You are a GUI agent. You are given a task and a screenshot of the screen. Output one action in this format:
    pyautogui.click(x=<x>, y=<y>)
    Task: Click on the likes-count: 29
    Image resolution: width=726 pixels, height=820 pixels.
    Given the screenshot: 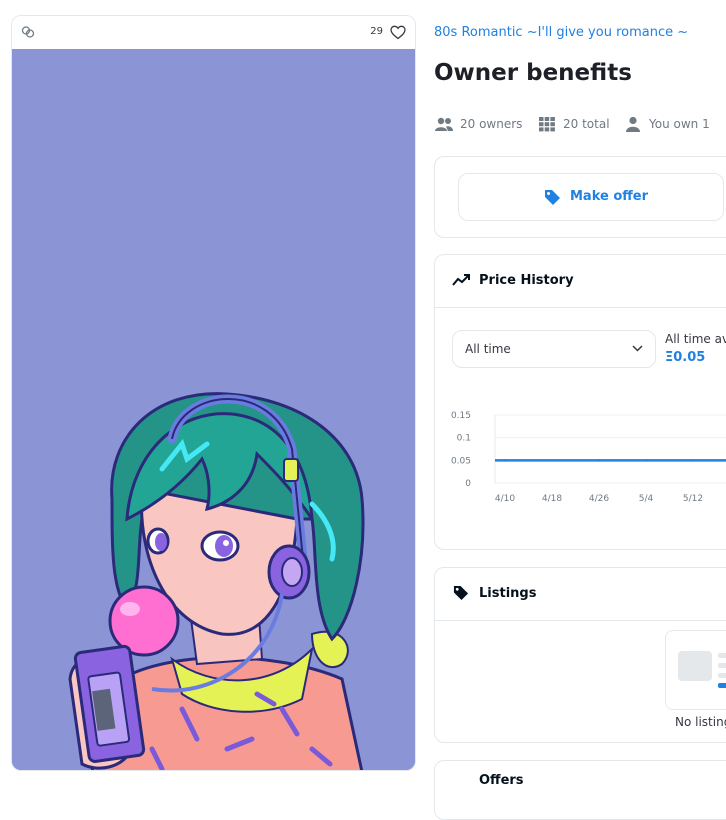 What is the action you would take?
    pyautogui.click(x=376, y=31)
    